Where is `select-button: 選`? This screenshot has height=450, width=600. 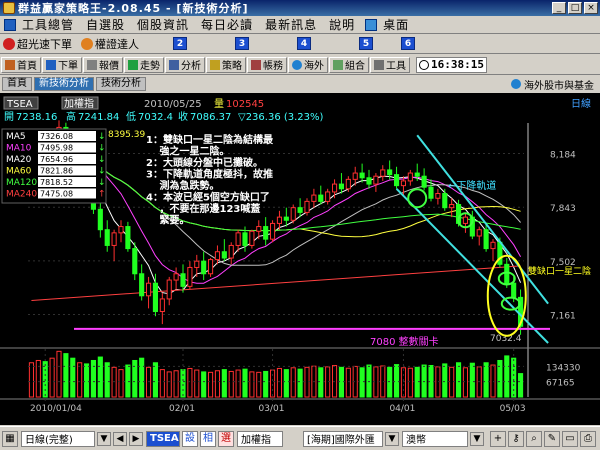
select-button: 選 is located at coordinates (226, 438).